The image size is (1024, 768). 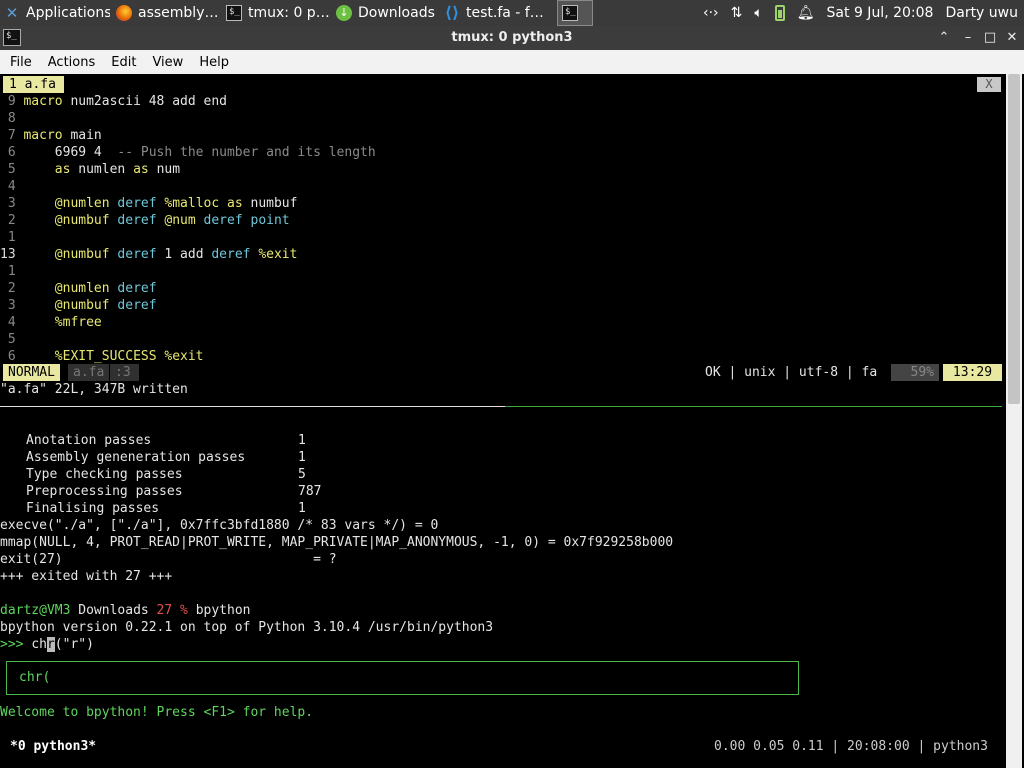 What do you see at coordinates (72, 62) in the screenshot?
I see `menu-actions: Actions` at bounding box center [72, 62].